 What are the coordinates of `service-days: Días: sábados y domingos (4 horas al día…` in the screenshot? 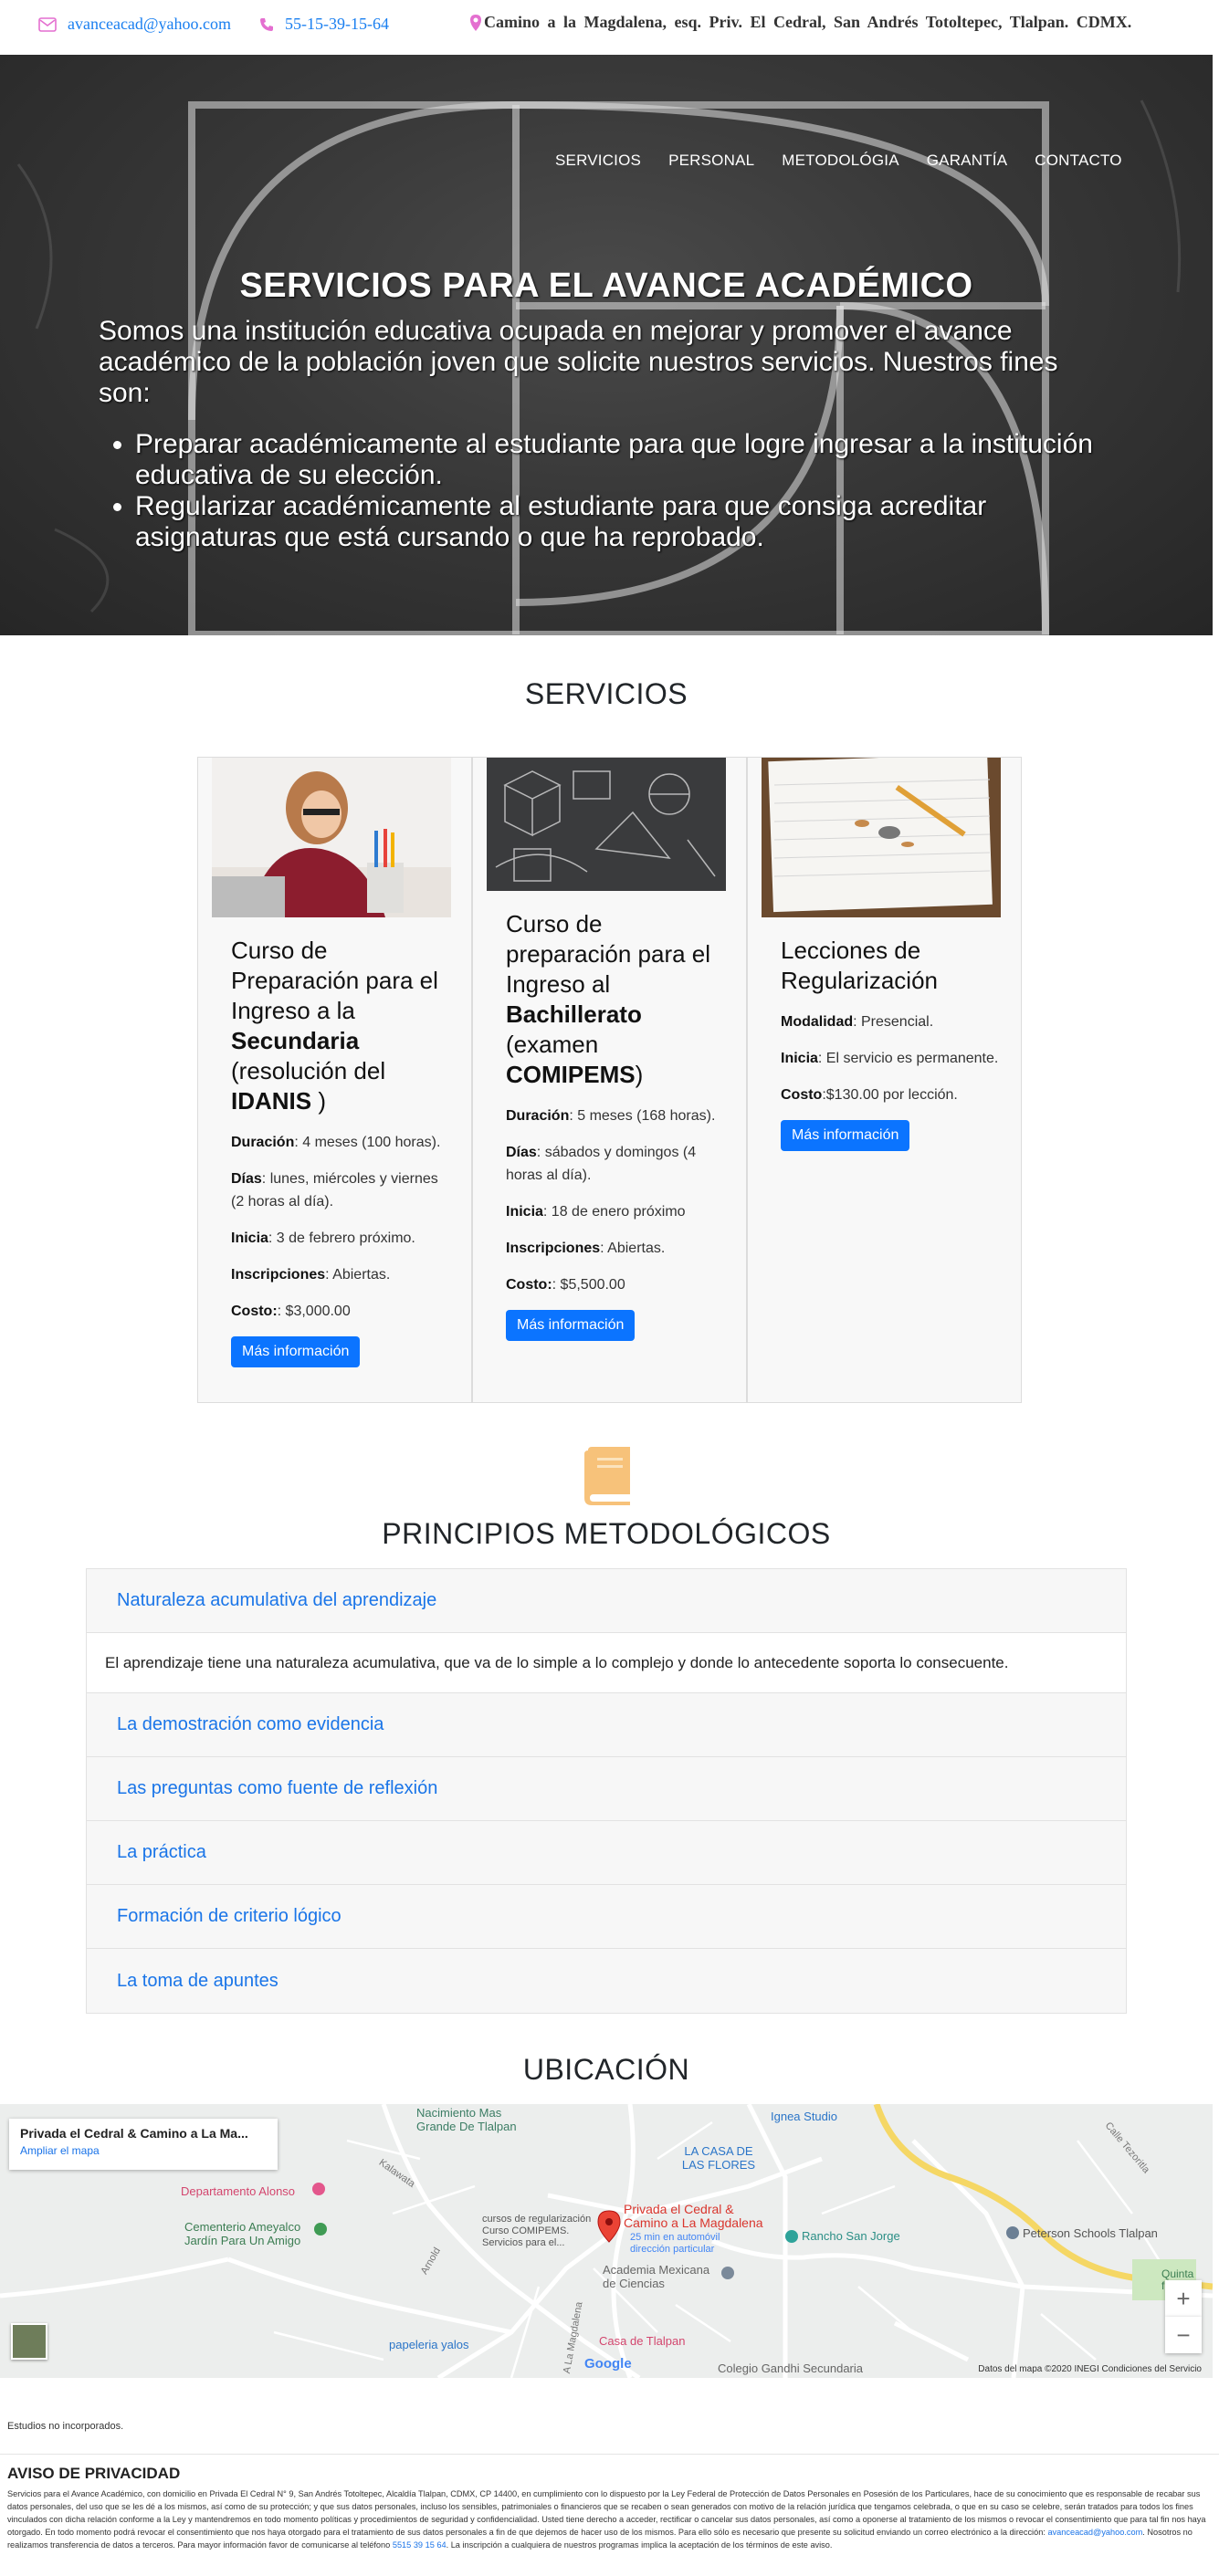 It's located at (601, 1164).